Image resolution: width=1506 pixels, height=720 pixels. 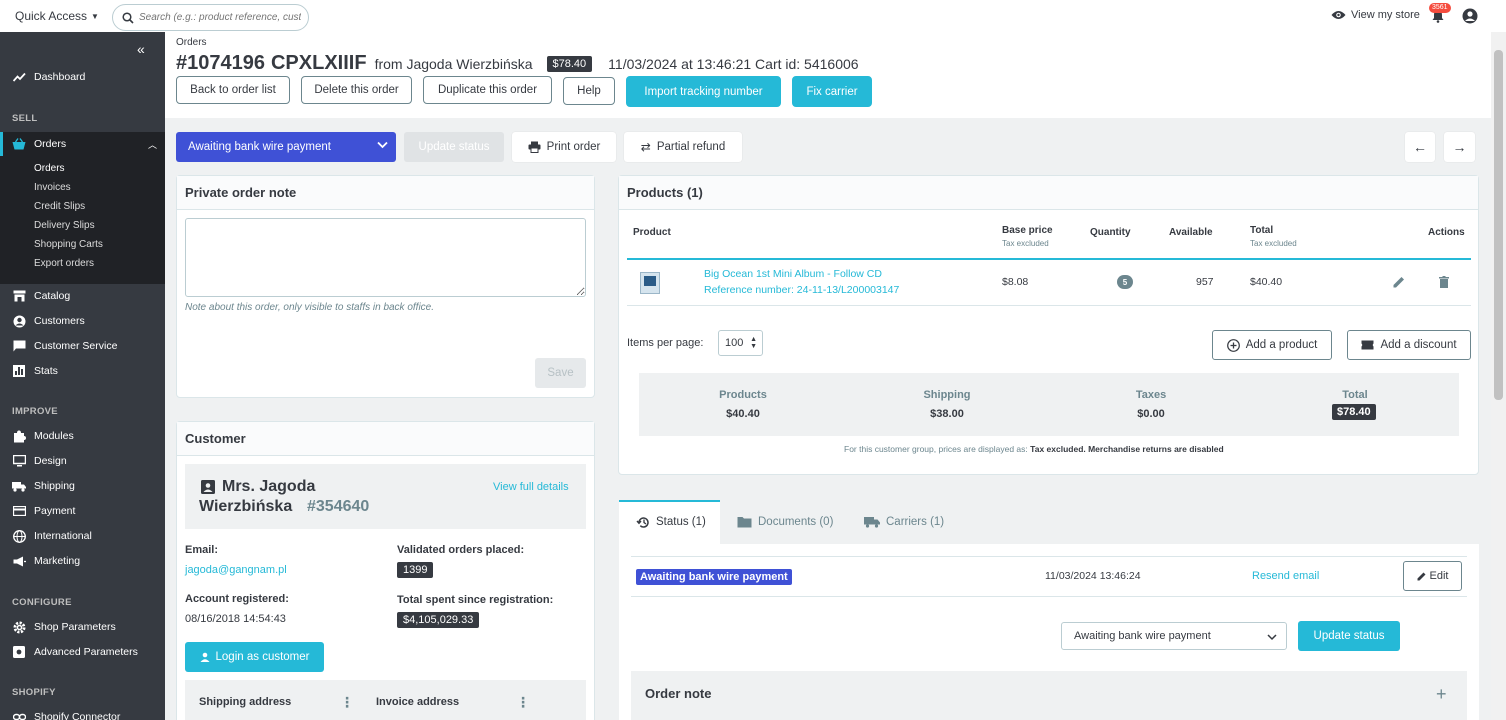 What do you see at coordinates (531, 487) in the screenshot?
I see `view-full-details-link: View full details` at bounding box center [531, 487].